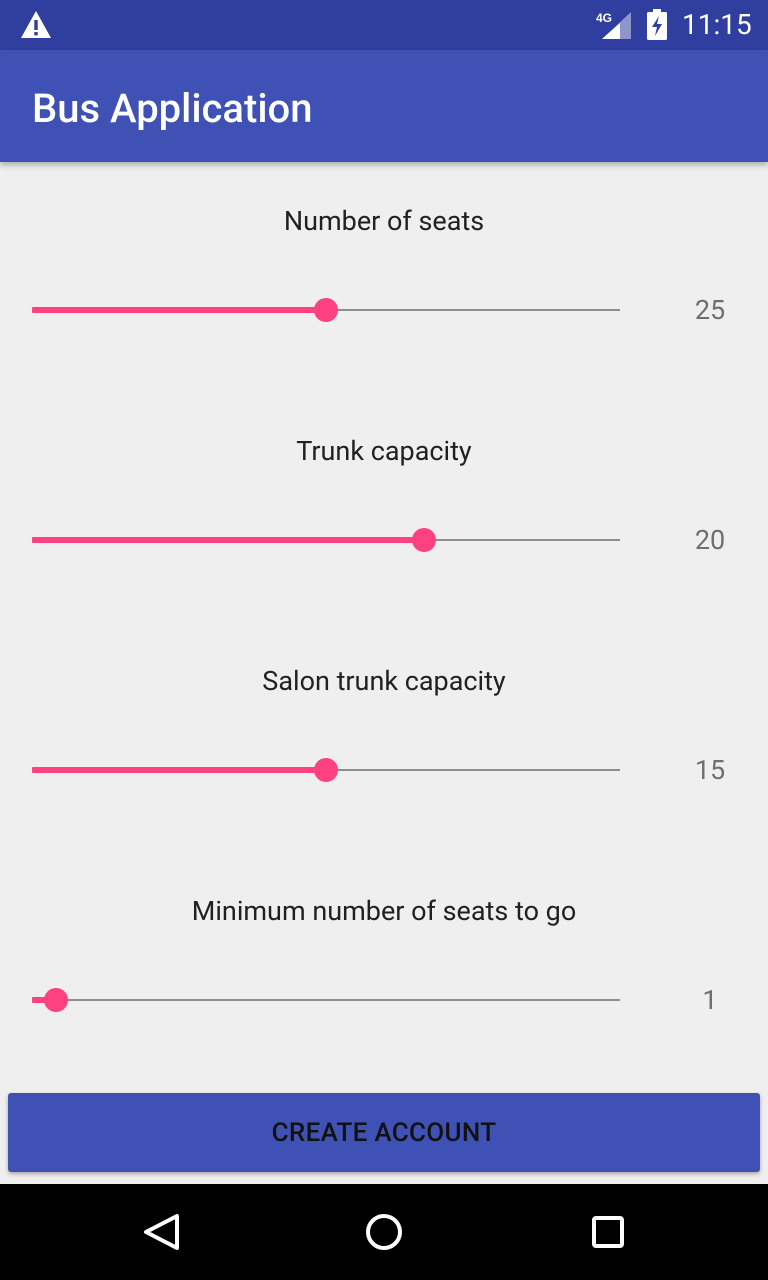  I want to click on seats-label: Number of seats, so click(384, 221).